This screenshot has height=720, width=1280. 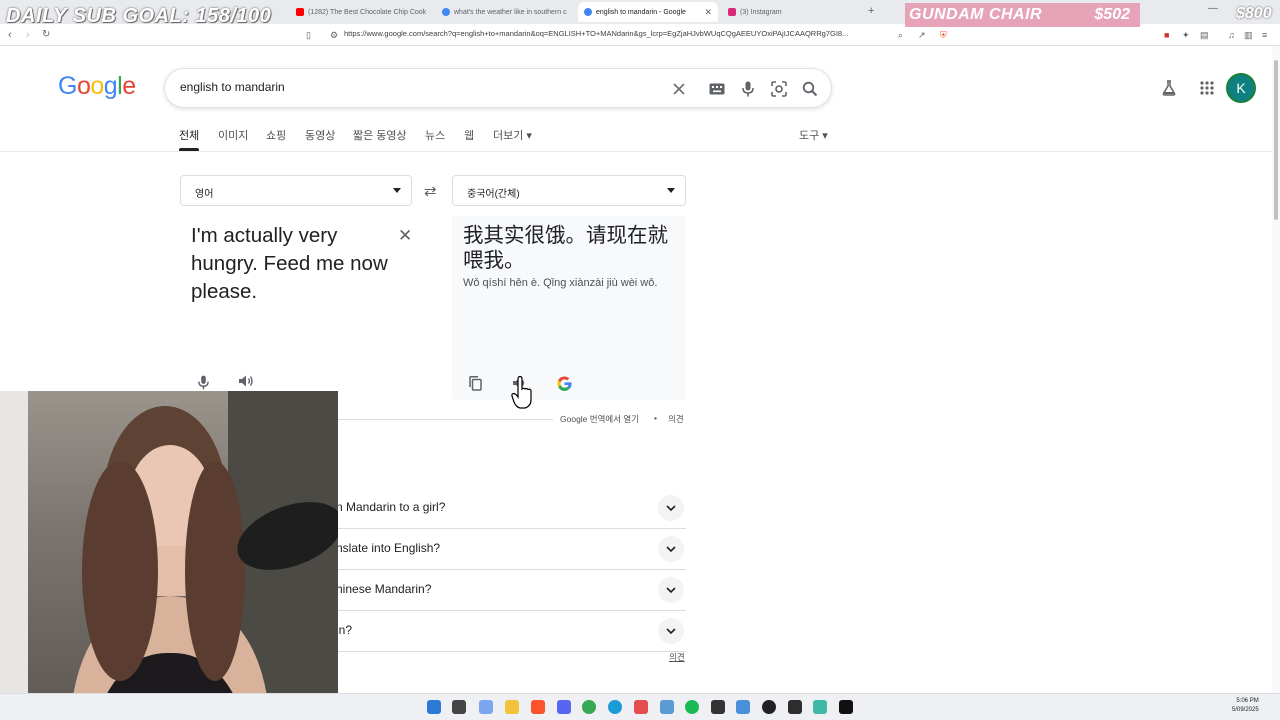 What do you see at coordinates (810, 89) in the screenshot?
I see `search-icon` at bounding box center [810, 89].